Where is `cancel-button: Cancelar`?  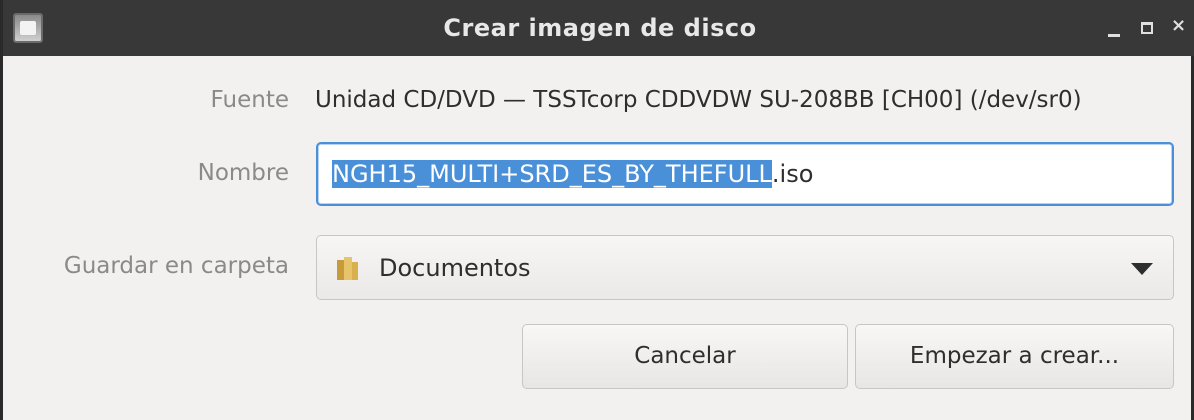
cancel-button: Cancelar is located at coordinates (685, 356).